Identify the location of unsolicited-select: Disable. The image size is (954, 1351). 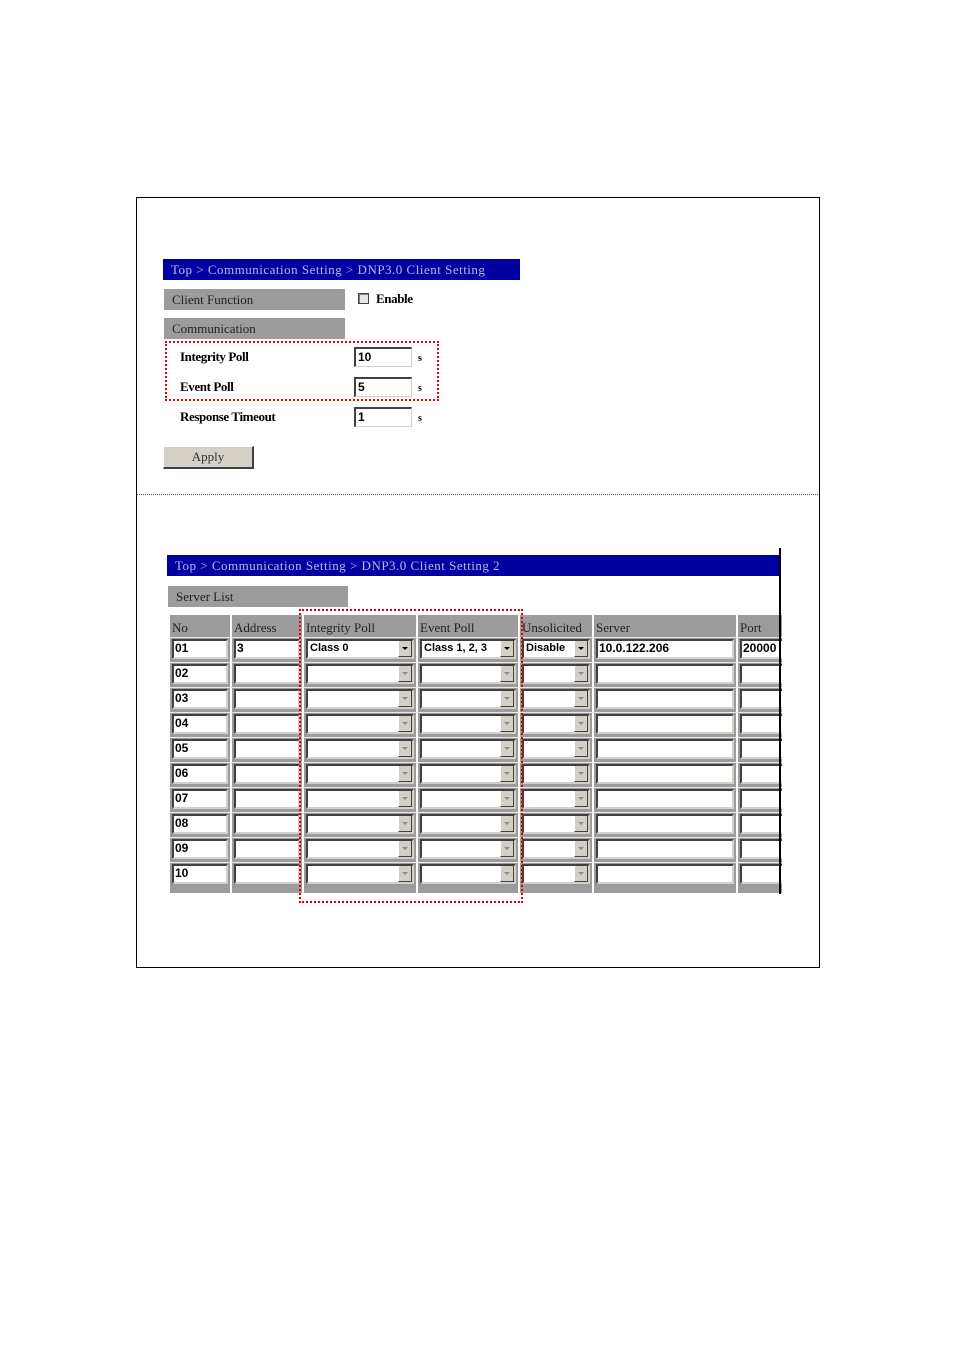
(556, 649).